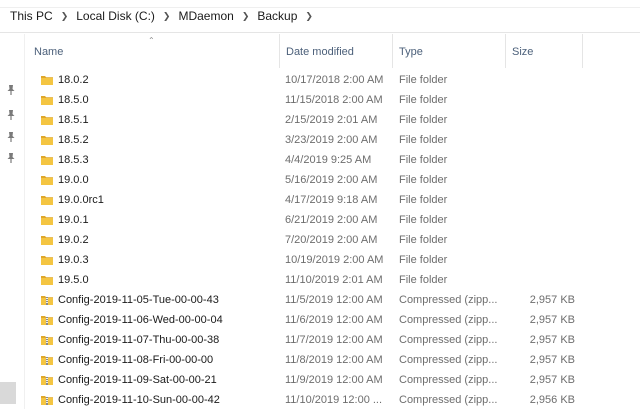 Image resolution: width=640 pixels, height=409 pixels. Describe the element at coordinates (334, 260) in the screenshot. I see `list-item: 19.0.3 10/19/2019 2:00 AM File folder` at that location.